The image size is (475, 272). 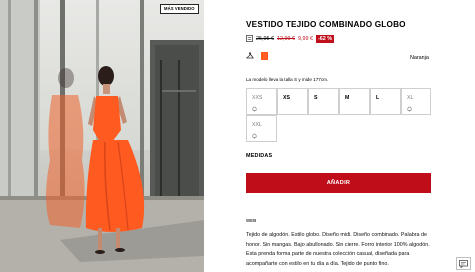 I want to click on bestseller-badge: MÁS VENDIDO, so click(x=179, y=9).